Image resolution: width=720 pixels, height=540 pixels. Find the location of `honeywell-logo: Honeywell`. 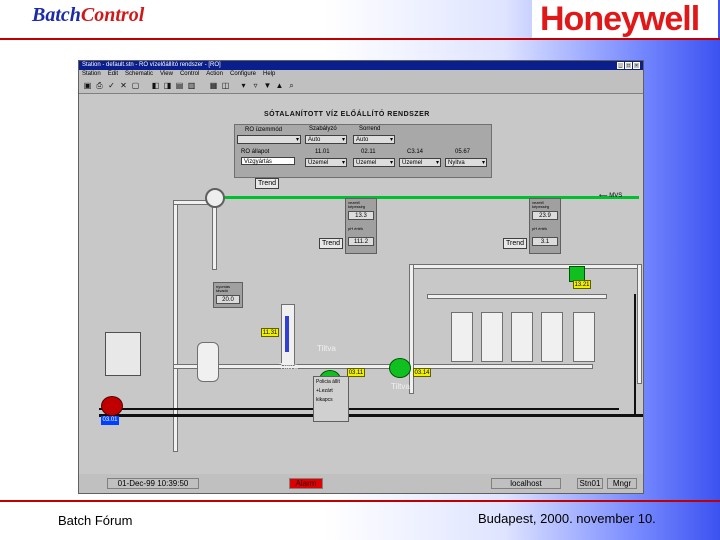

honeywell-logo: Honeywell is located at coordinates (625, 20).